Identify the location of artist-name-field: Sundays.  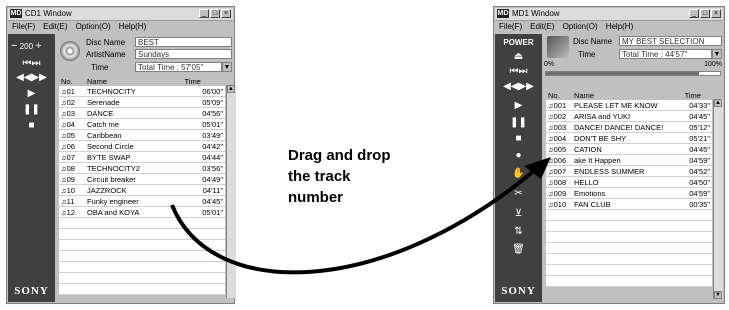
(183, 54).